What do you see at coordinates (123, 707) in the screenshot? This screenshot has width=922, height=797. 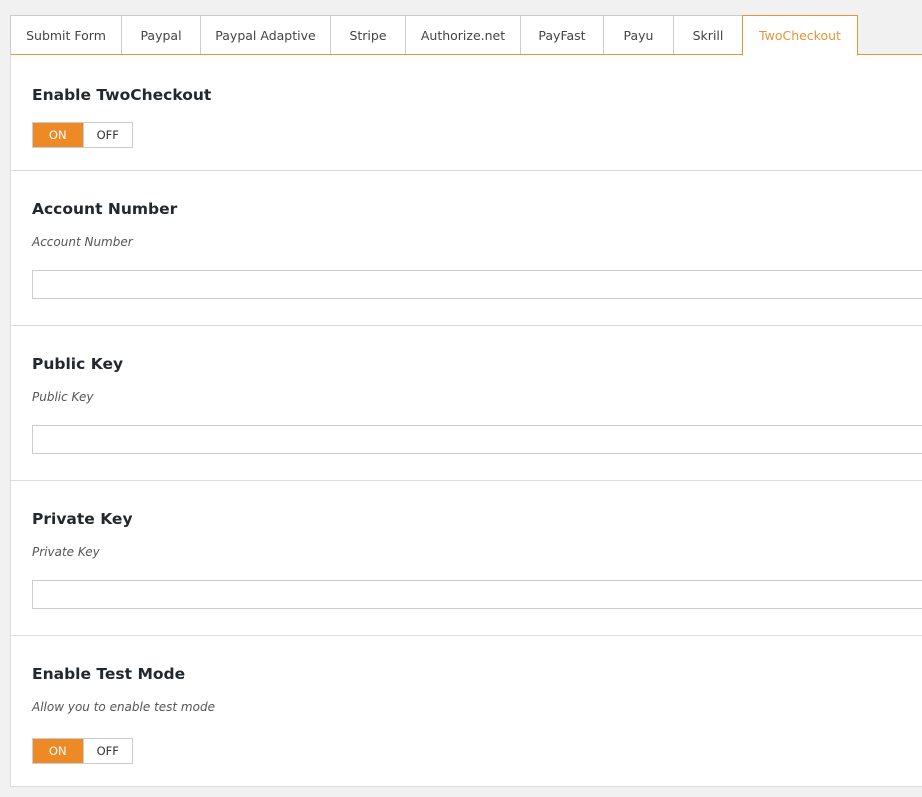 I see `section-description: Allow you to enable test mode` at bounding box center [123, 707].